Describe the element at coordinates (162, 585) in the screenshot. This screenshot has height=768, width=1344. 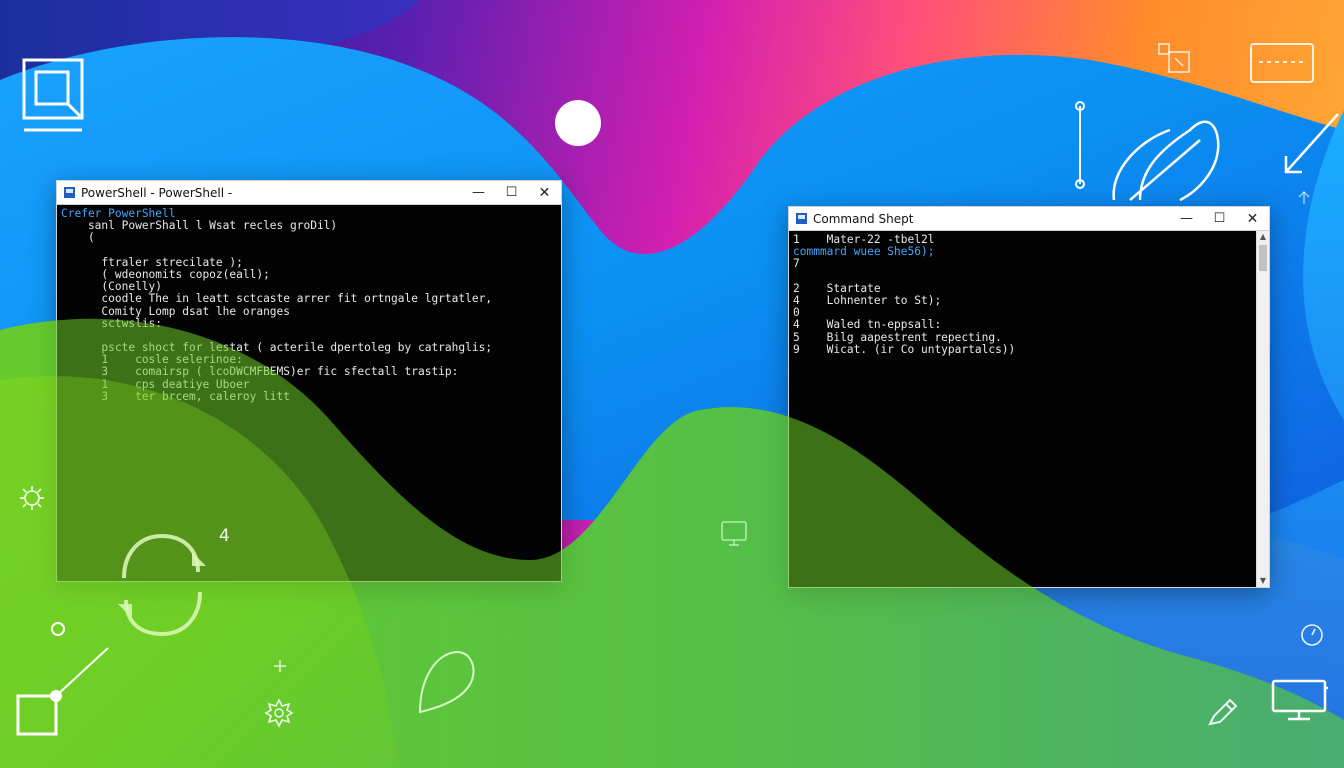
I see `refresh-cycle-icon` at that location.